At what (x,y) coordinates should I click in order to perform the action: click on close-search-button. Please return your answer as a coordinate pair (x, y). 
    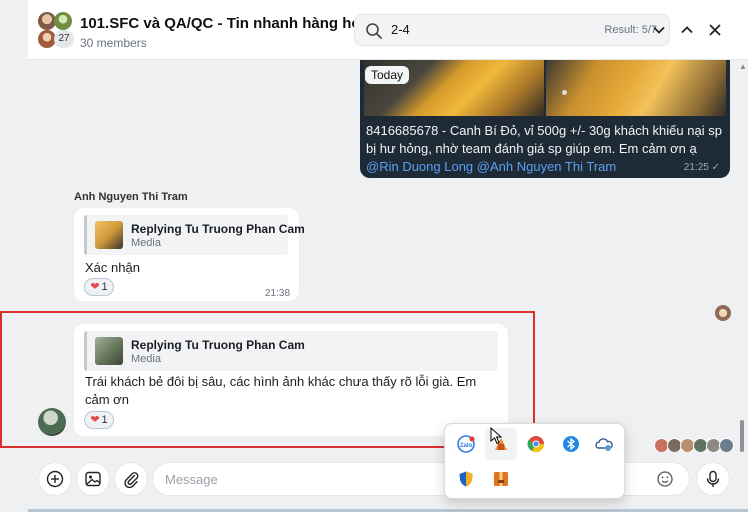
    Looking at the image, I should click on (715, 30).